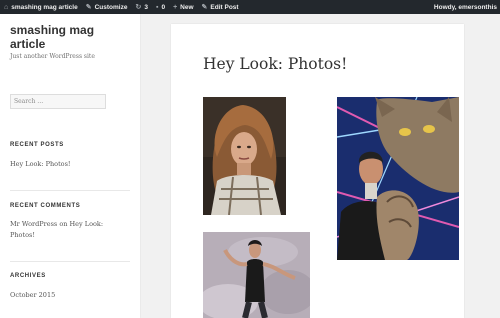 The width and height of the screenshot is (500, 318). Describe the element at coordinates (70, 37) in the screenshot. I see `site-title: smashing mag article` at that location.